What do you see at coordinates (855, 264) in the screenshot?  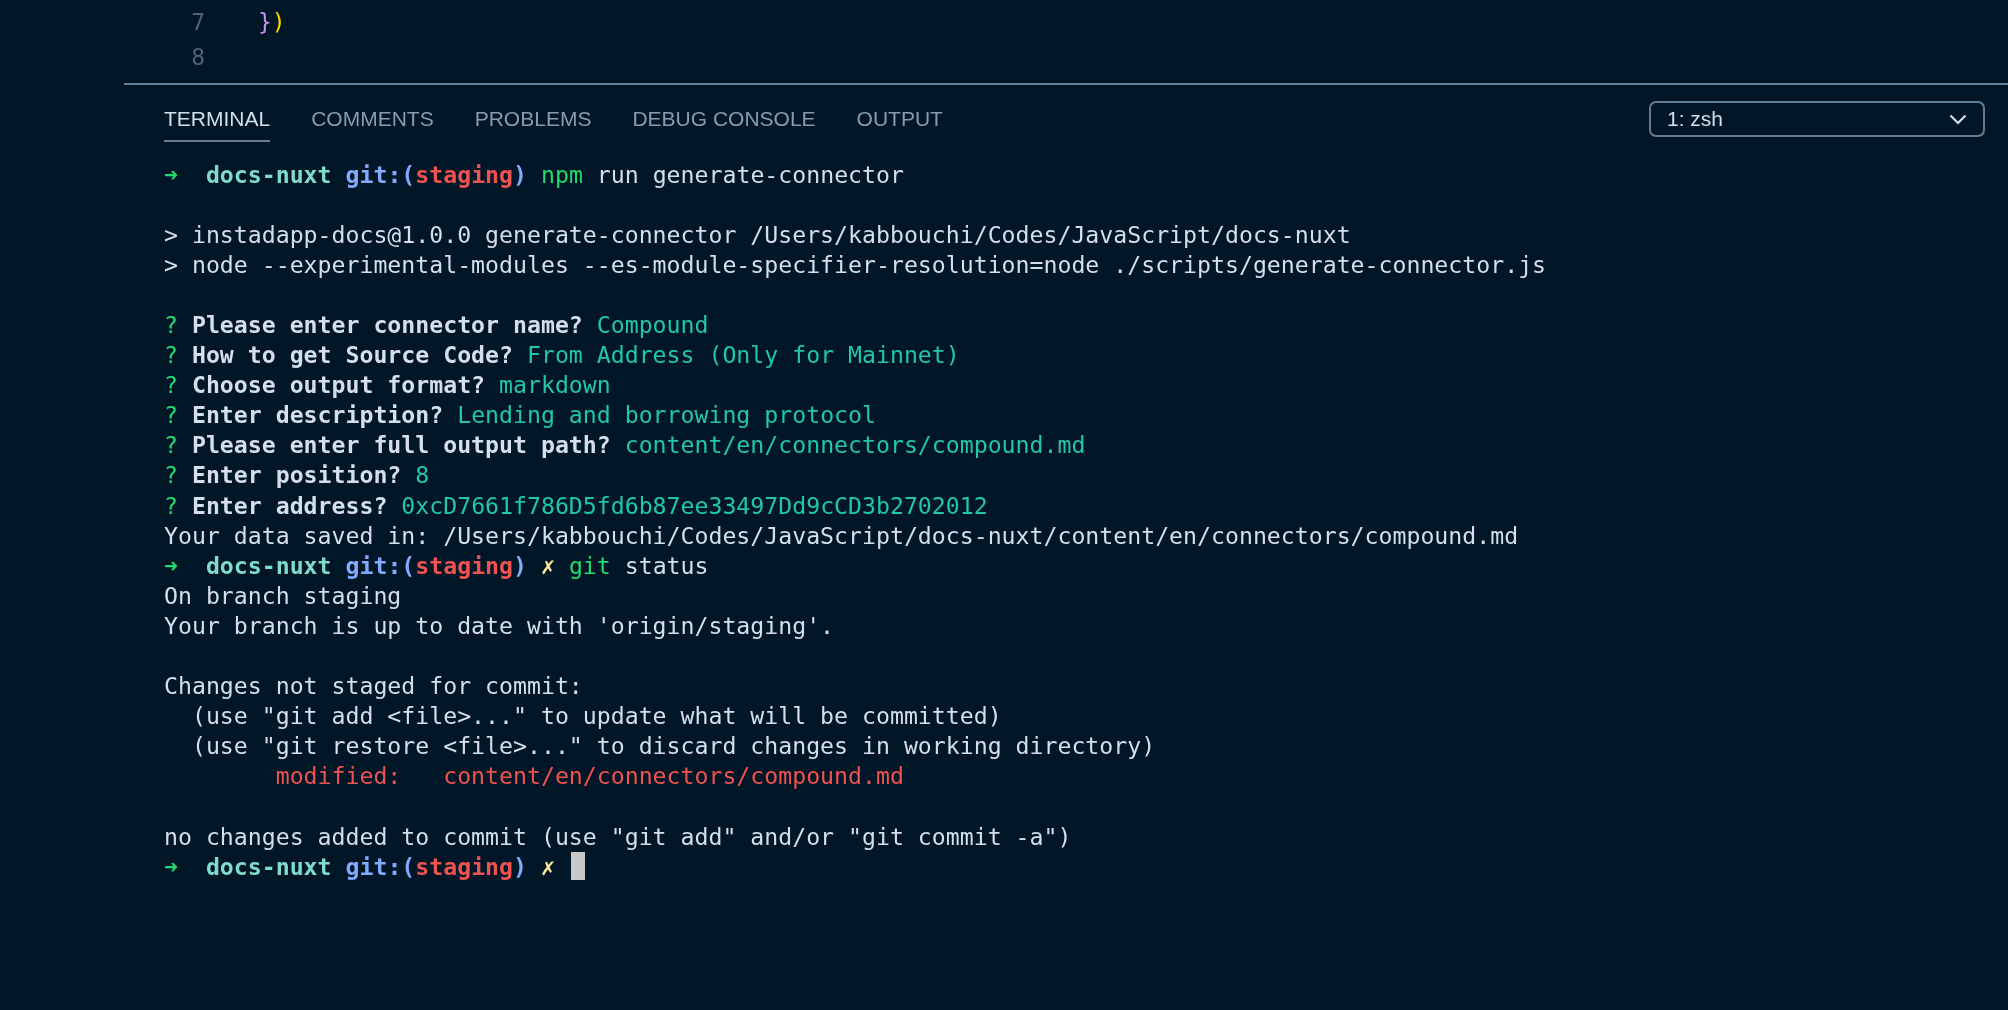 I see `terminal-line: > node --experimental-modules --es-module-specifier-resolution=node ./scripts/generate-connector.js` at bounding box center [855, 264].